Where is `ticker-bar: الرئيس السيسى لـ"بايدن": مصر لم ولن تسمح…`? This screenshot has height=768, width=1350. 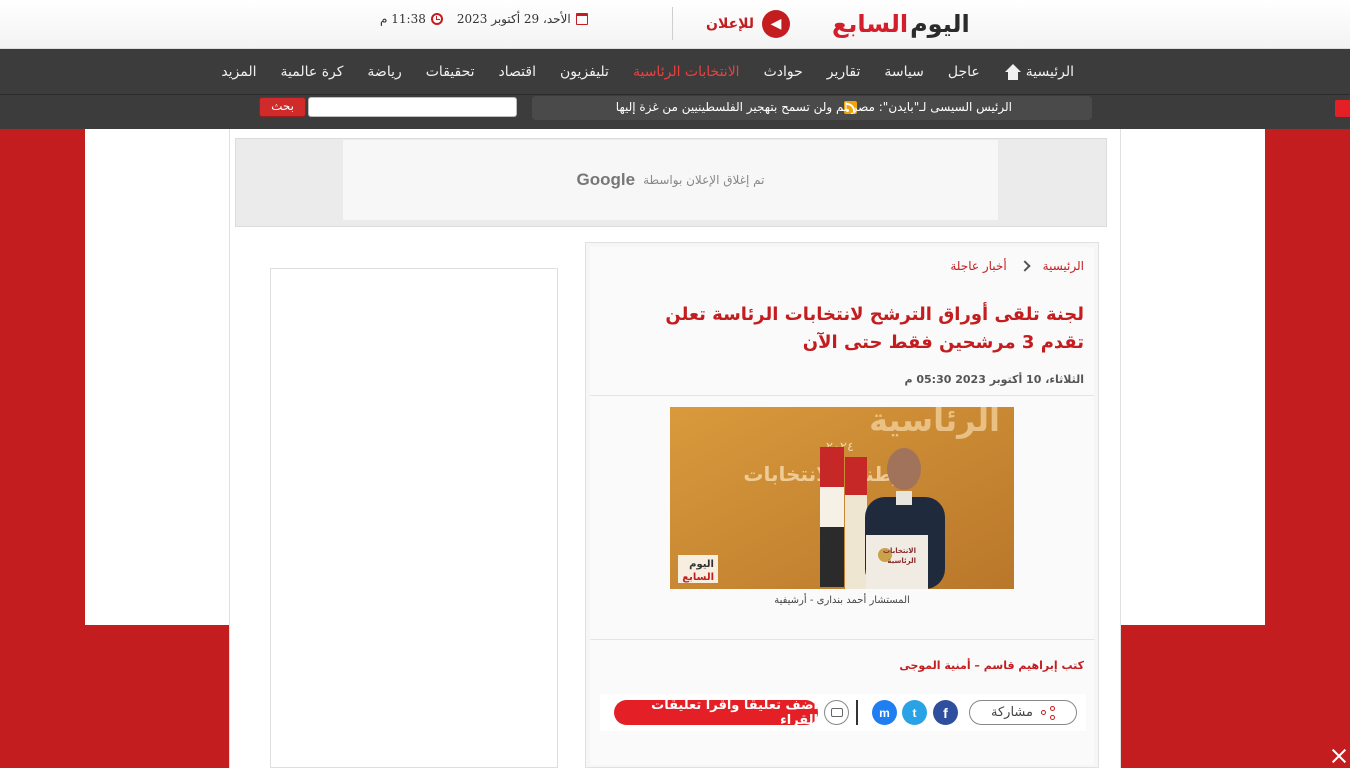
ticker-bar: الرئيس السيسى لـ"بايدن": مصر لم ولن تسمح… is located at coordinates (675, 112).